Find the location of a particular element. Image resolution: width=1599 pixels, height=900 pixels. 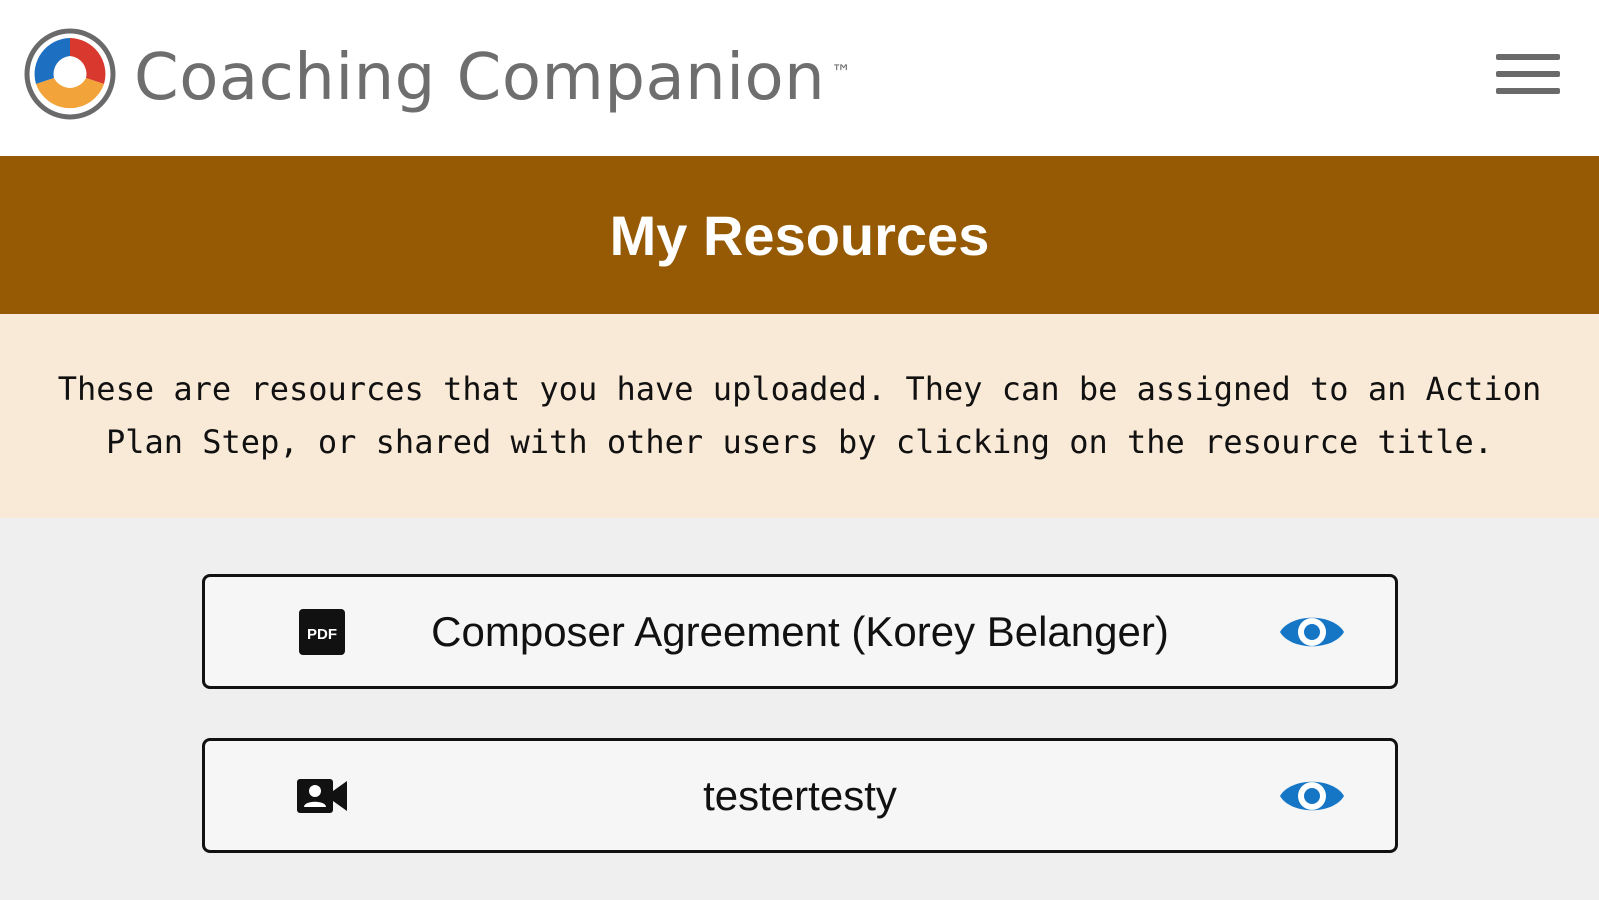

trademark-mark: ™ is located at coordinates (841, 72).